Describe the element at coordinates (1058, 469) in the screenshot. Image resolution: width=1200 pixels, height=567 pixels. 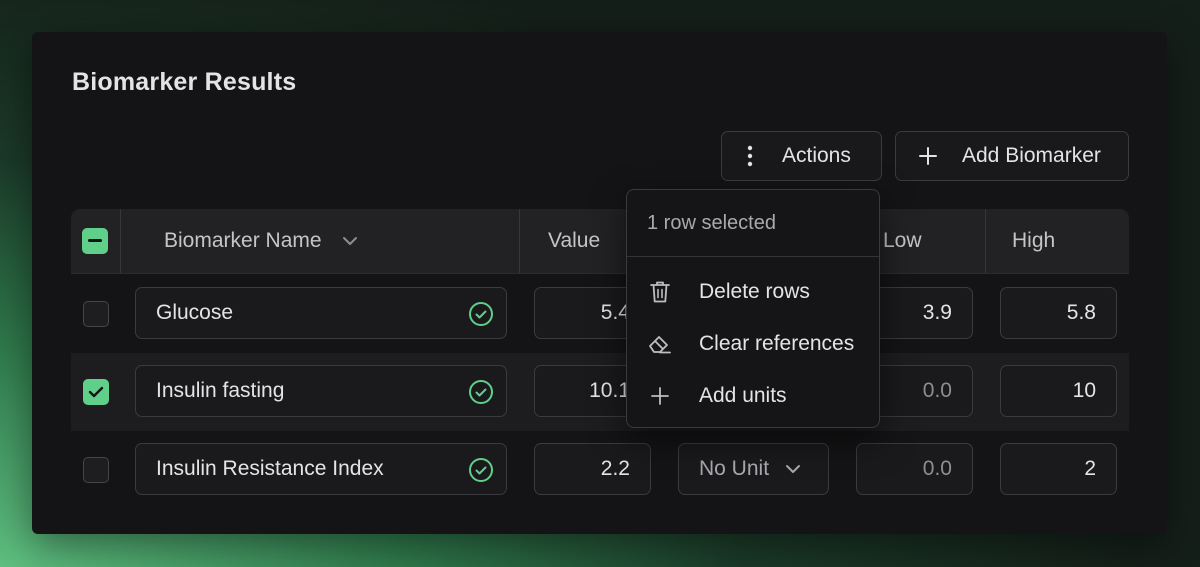
I see `high-field: 2` at that location.